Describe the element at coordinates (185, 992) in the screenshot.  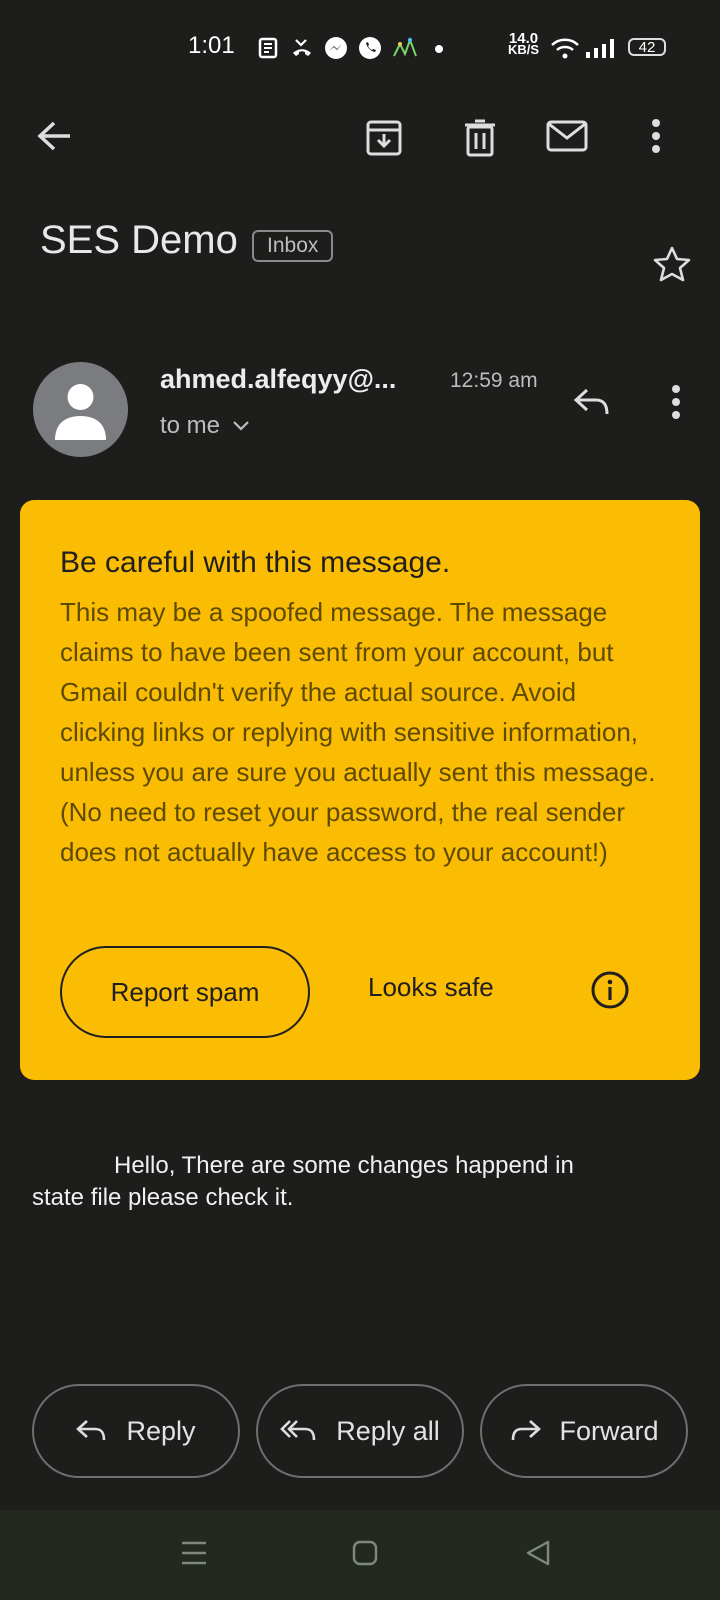
I see `report-spam-button: Report spam` at that location.